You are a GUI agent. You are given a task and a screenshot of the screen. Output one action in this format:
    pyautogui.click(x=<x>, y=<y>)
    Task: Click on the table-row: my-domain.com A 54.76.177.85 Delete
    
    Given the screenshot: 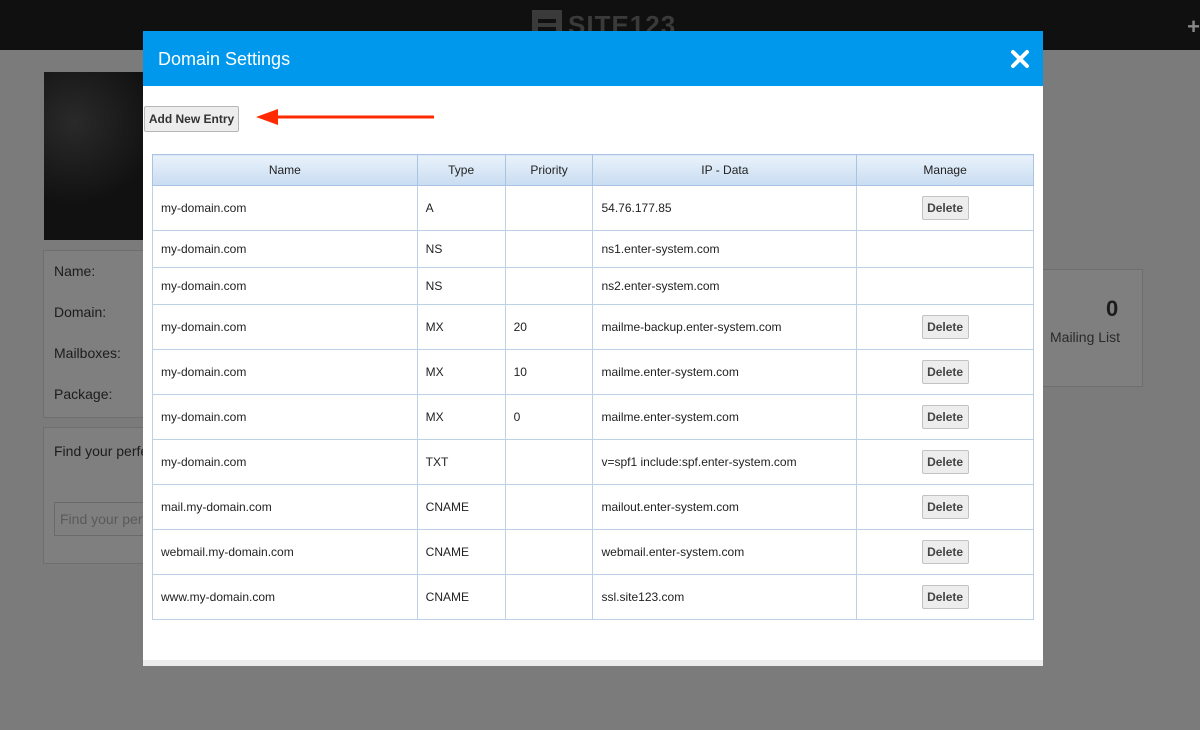 What is the action you would take?
    pyautogui.click(x=593, y=208)
    